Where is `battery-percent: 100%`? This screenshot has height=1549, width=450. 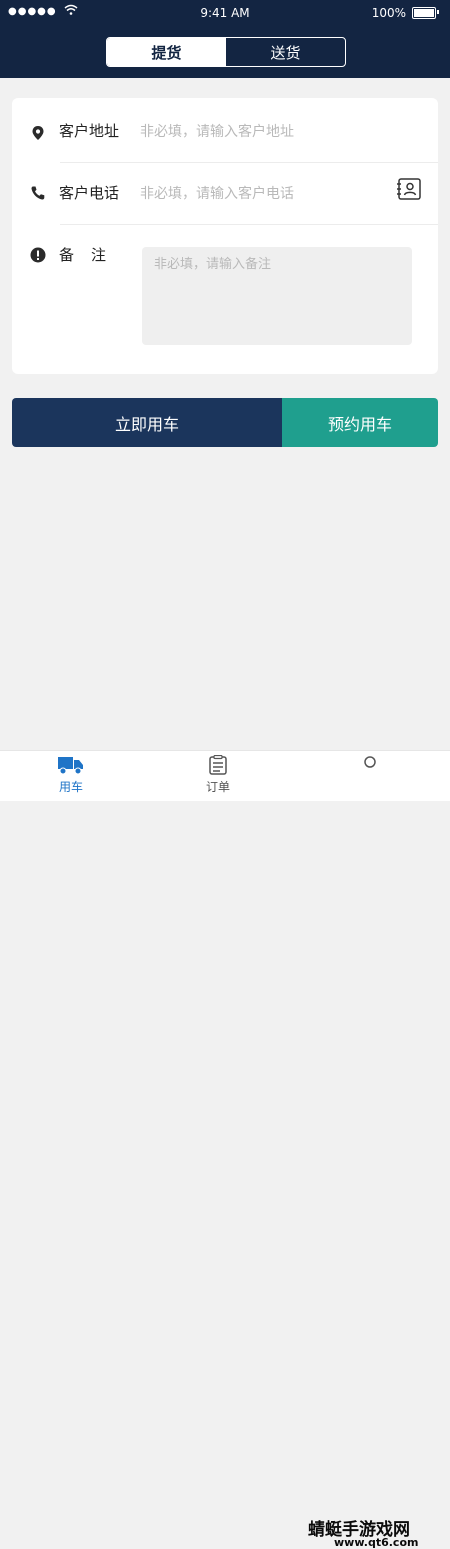
battery-percent: 100% is located at coordinates (388, 13).